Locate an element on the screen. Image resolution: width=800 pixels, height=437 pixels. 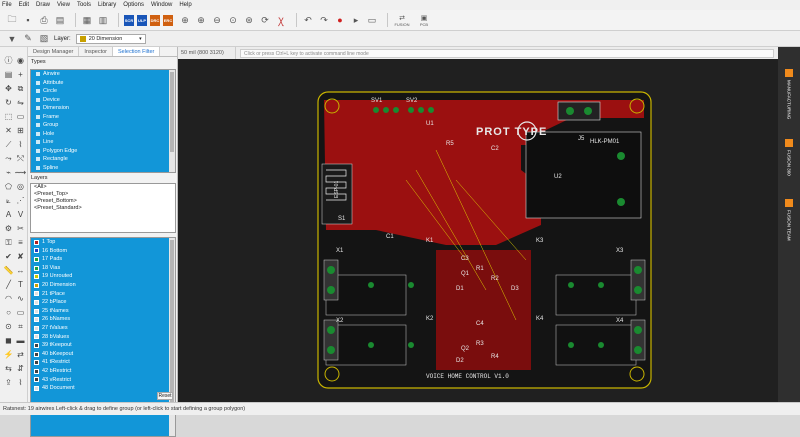
manufacturing-tab: MANUFACTURING is located at coordinates (789, 94).